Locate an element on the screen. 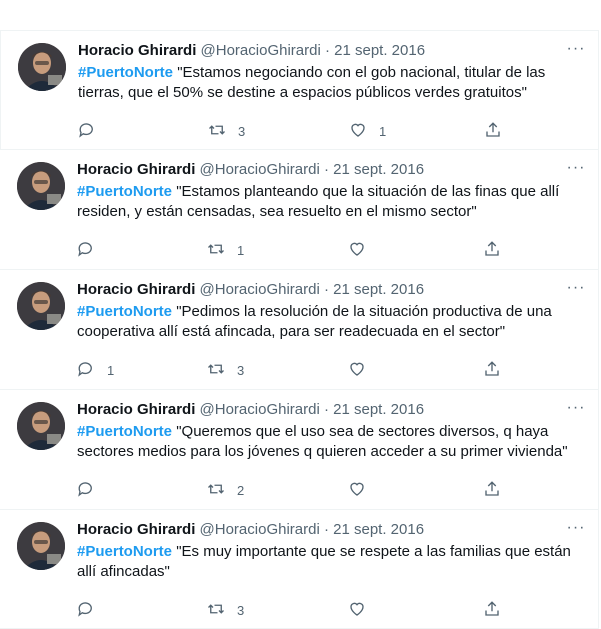 The height and width of the screenshot is (629, 601). tweet-actions: 1 is located at coordinates (292, 250).